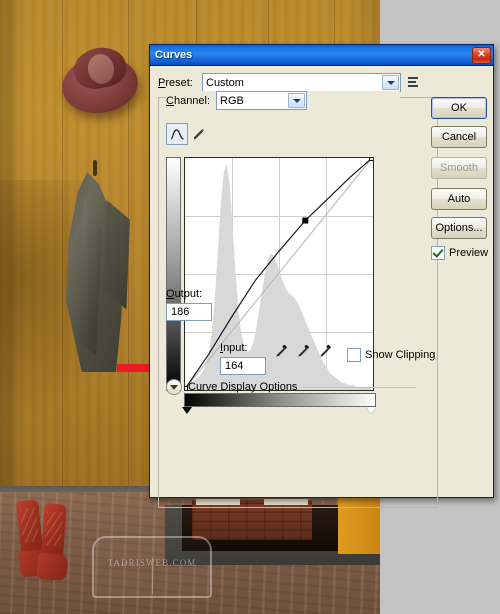  I want to click on black-point-marker, so click(187, 410).